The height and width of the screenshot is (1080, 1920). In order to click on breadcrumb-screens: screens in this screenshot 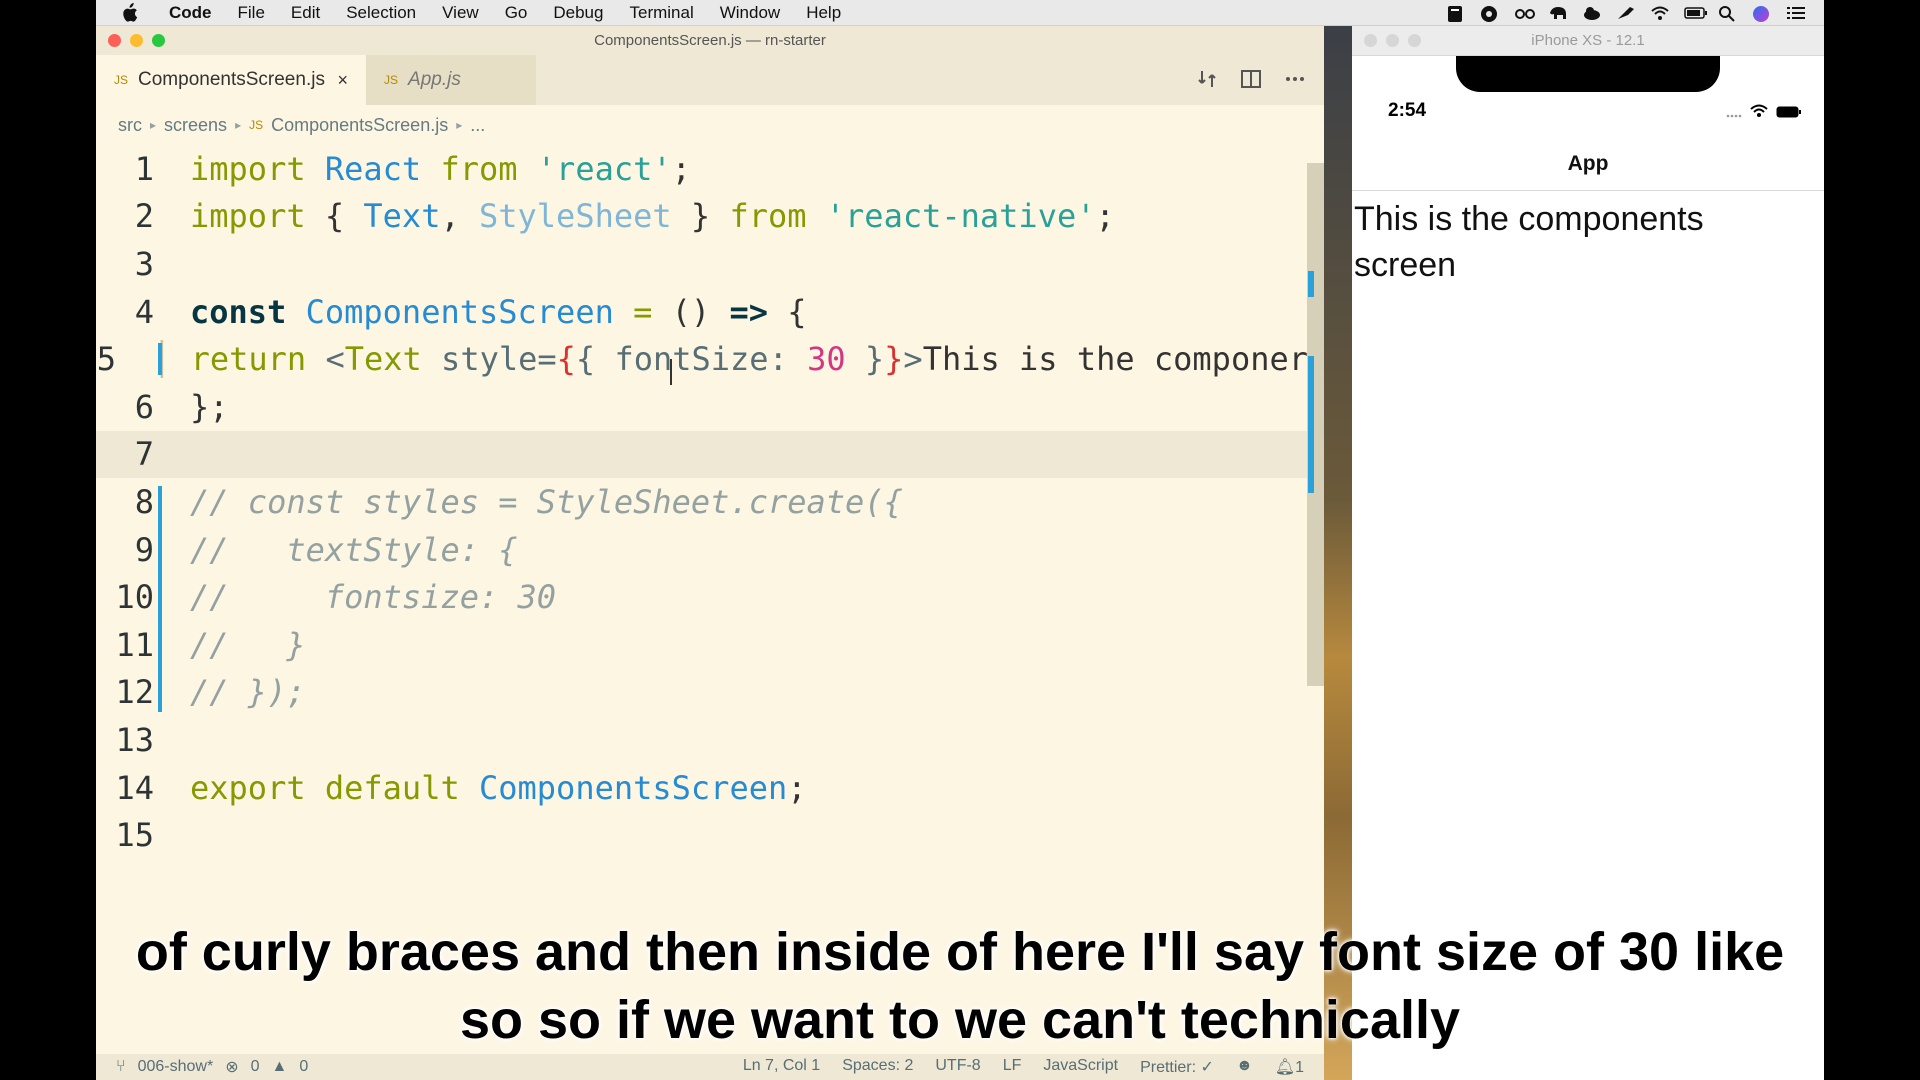, I will do `click(195, 125)`.